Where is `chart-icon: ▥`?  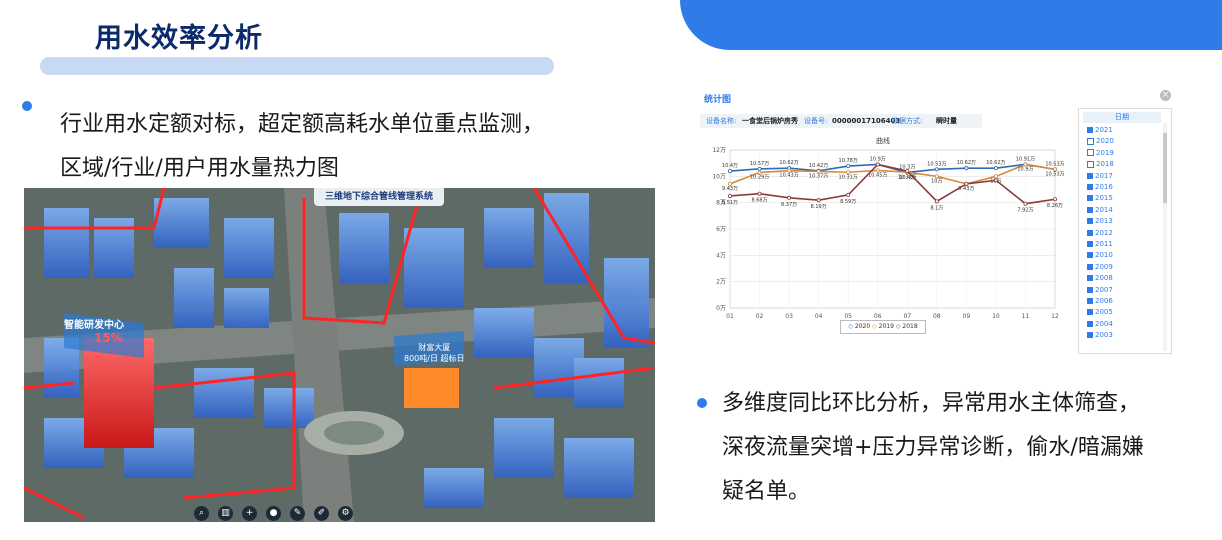
chart-icon: ▥ is located at coordinates (225, 513).